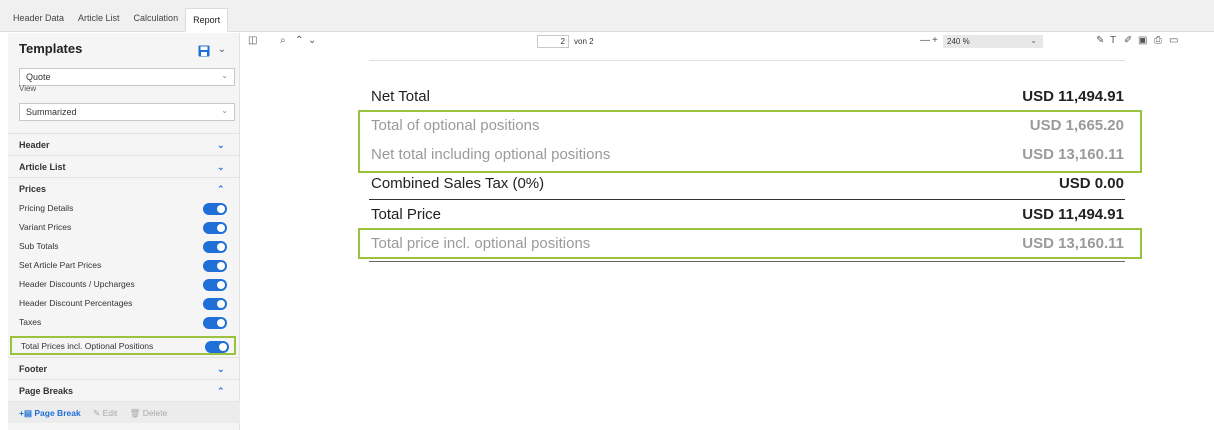  I want to click on zoom-select: 240 % ⌄, so click(993, 41).